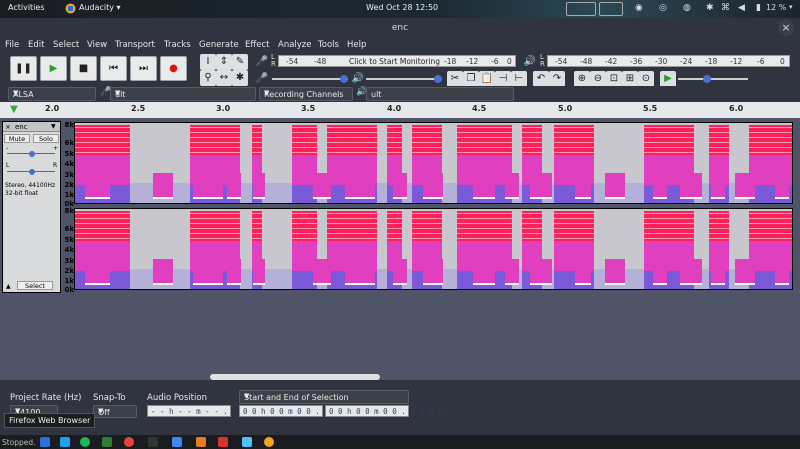 The image size is (800, 449). Describe the element at coordinates (786, 28) in the screenshot. I see `close-window-button: ×` at that location.